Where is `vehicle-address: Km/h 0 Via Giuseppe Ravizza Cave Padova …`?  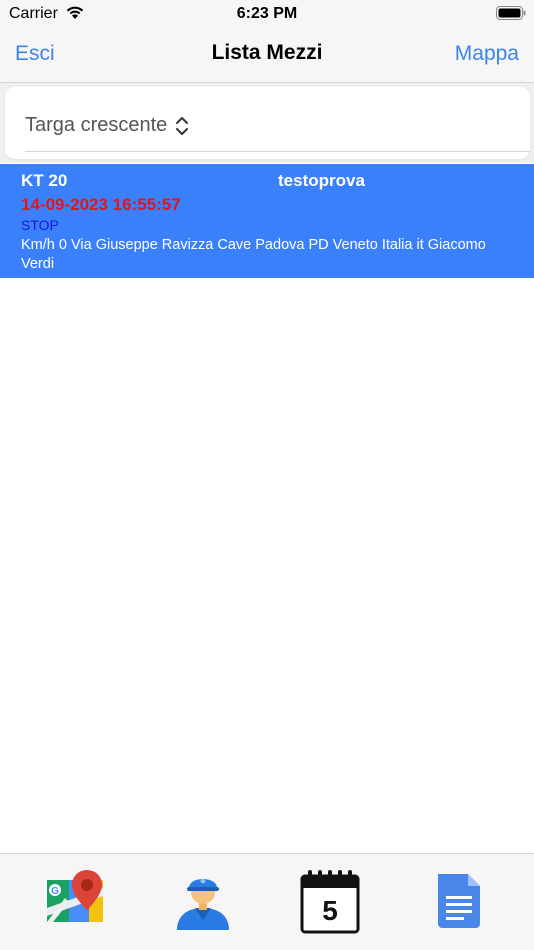 vehicle-address: Km/h 0 Via Giuseppe Ravizza Cave Padova … is located at coordinates (253, 254).